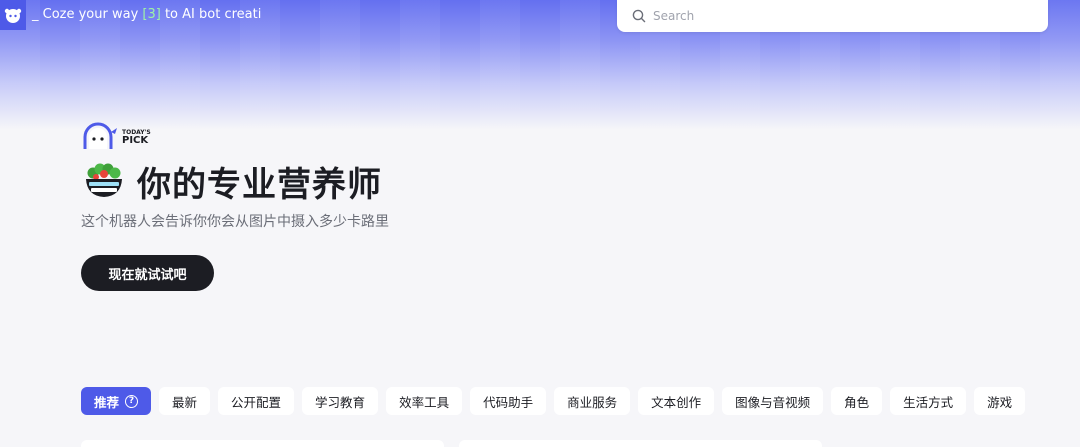 The width and height of the screenshot is (1080, 447). What do you see at coordinates (639, 16) in the screenshot?
I see `search-icon` at bounding box center [639, 16].